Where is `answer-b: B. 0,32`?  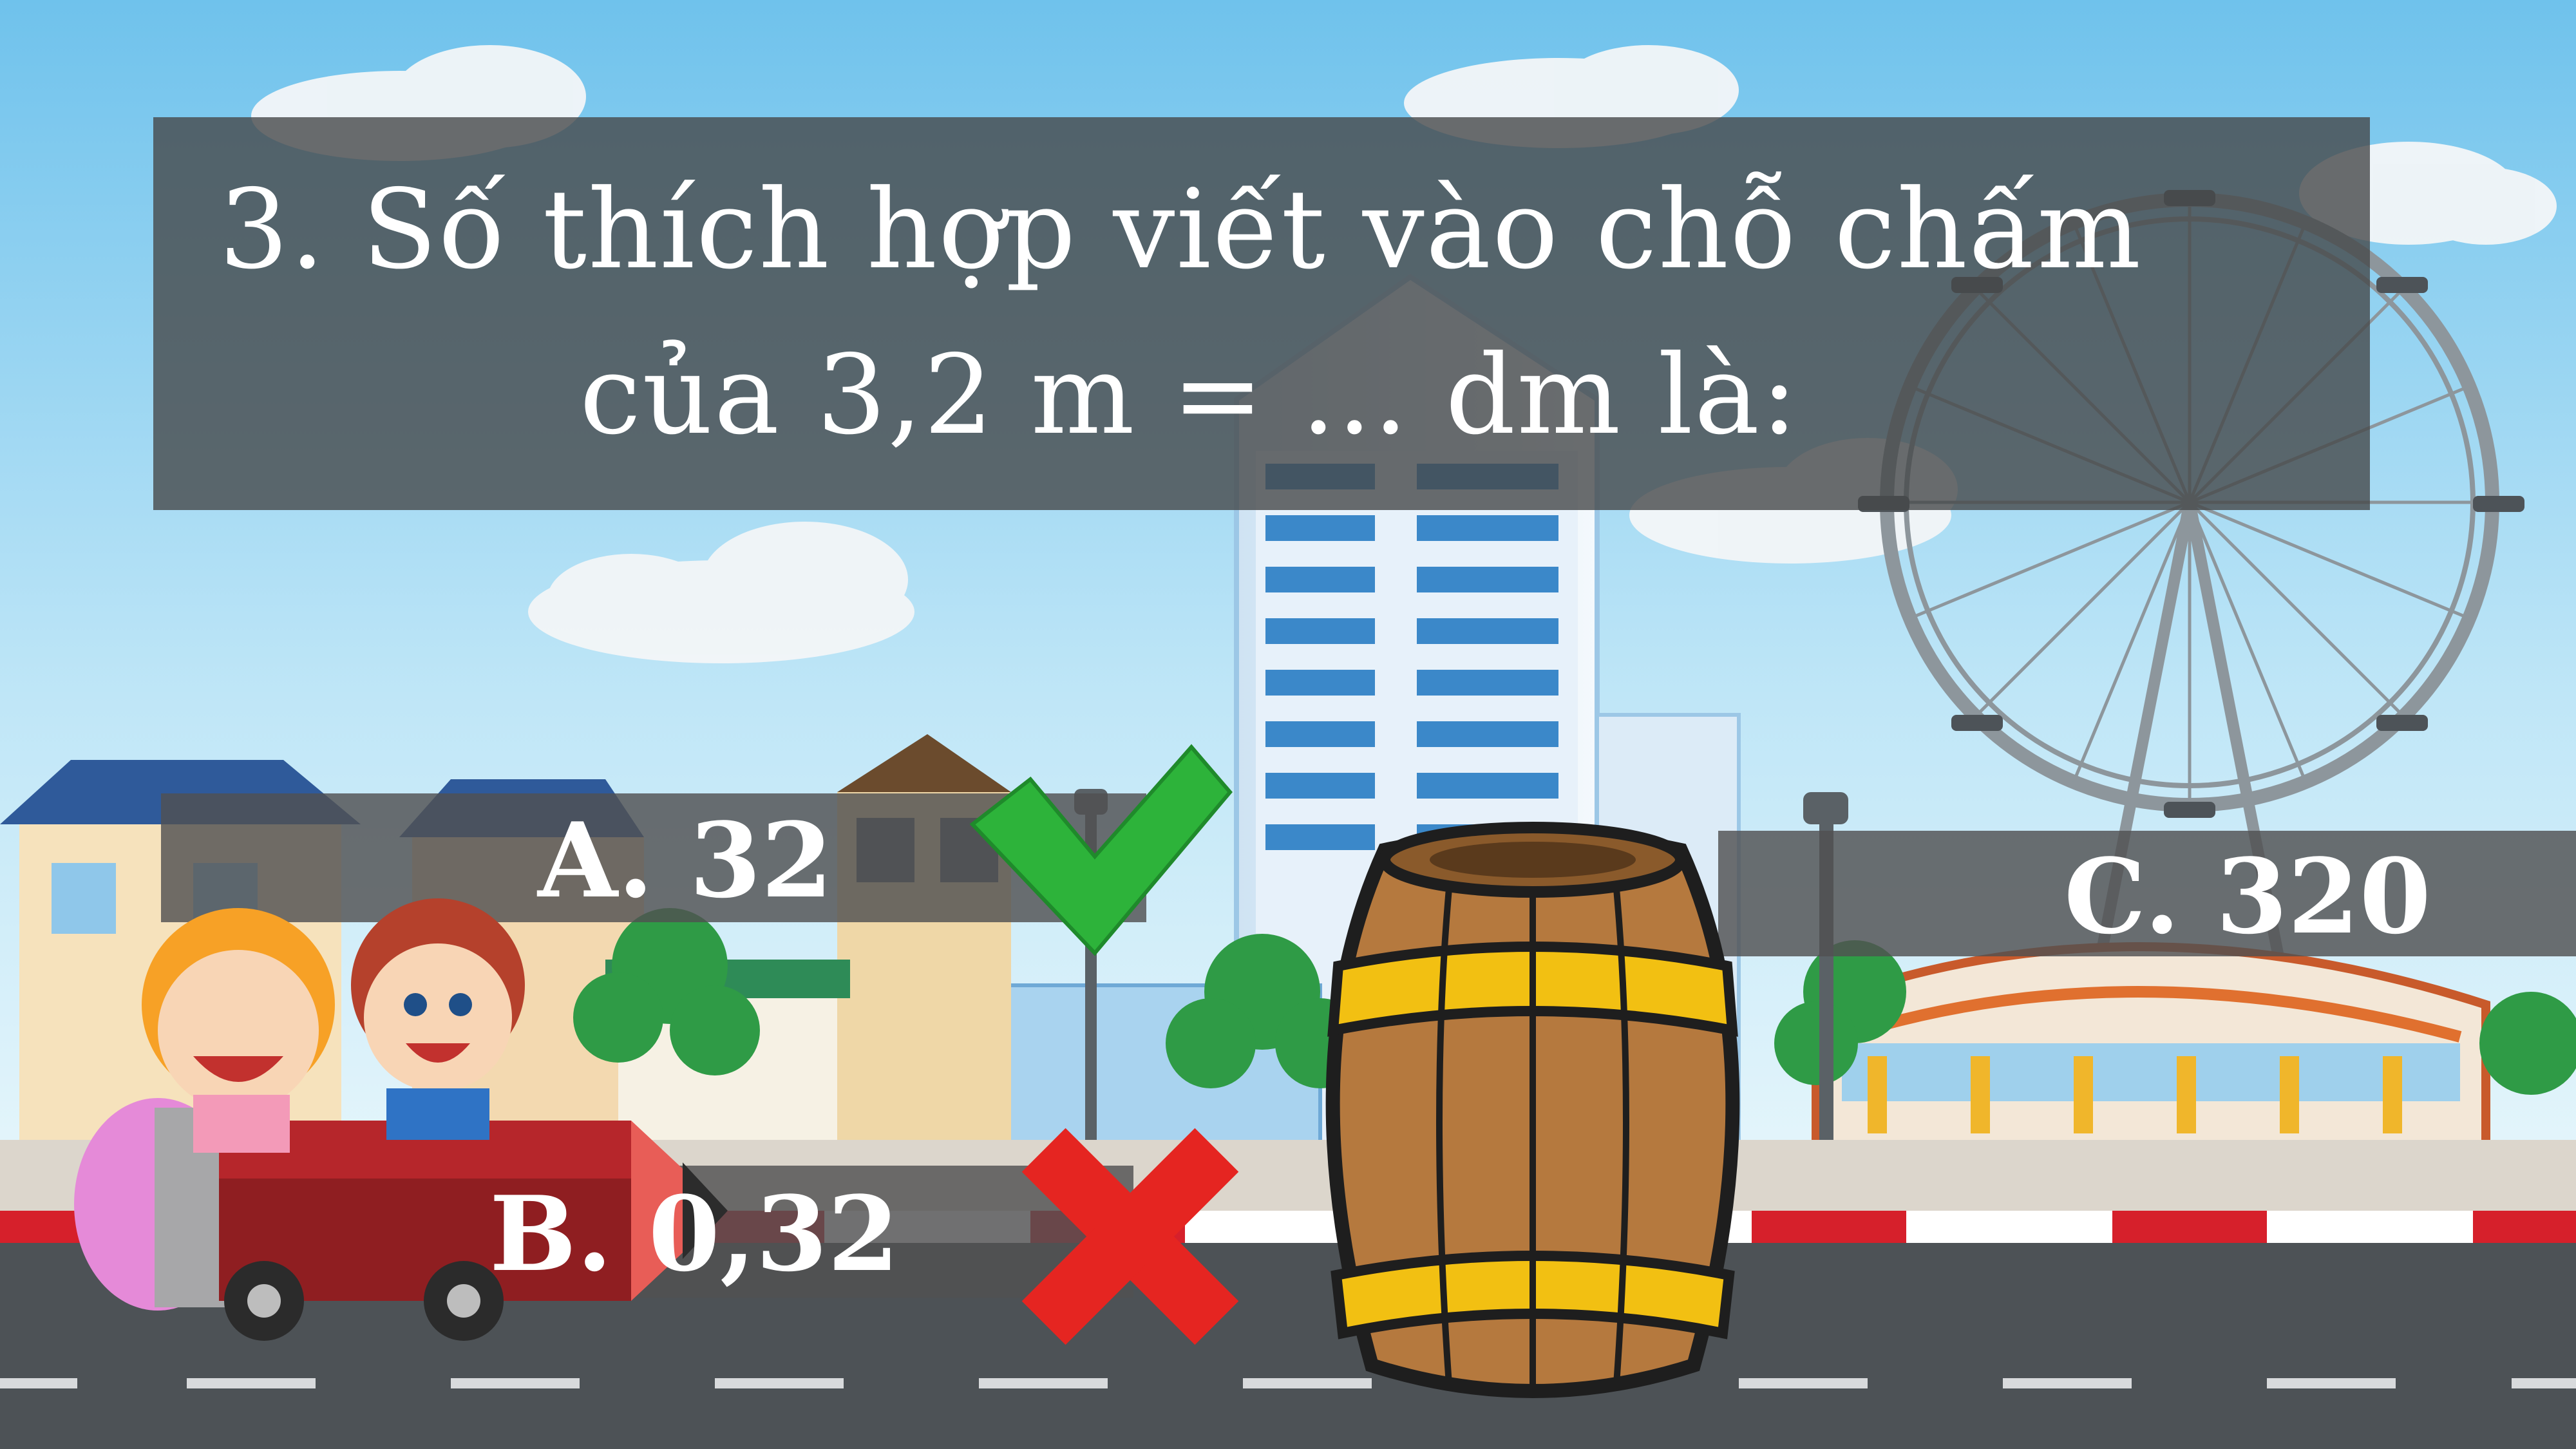 answer-b: B. 0,32 is located at coordinates (694, 1233).